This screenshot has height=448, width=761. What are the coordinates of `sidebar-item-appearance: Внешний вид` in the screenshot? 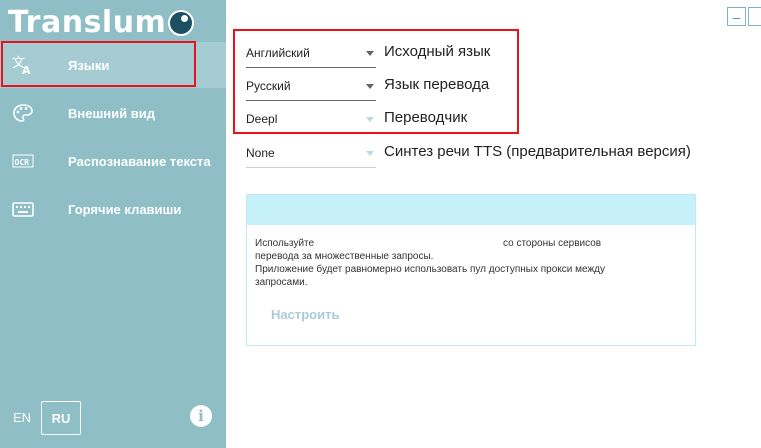 It's located at (113, 113).